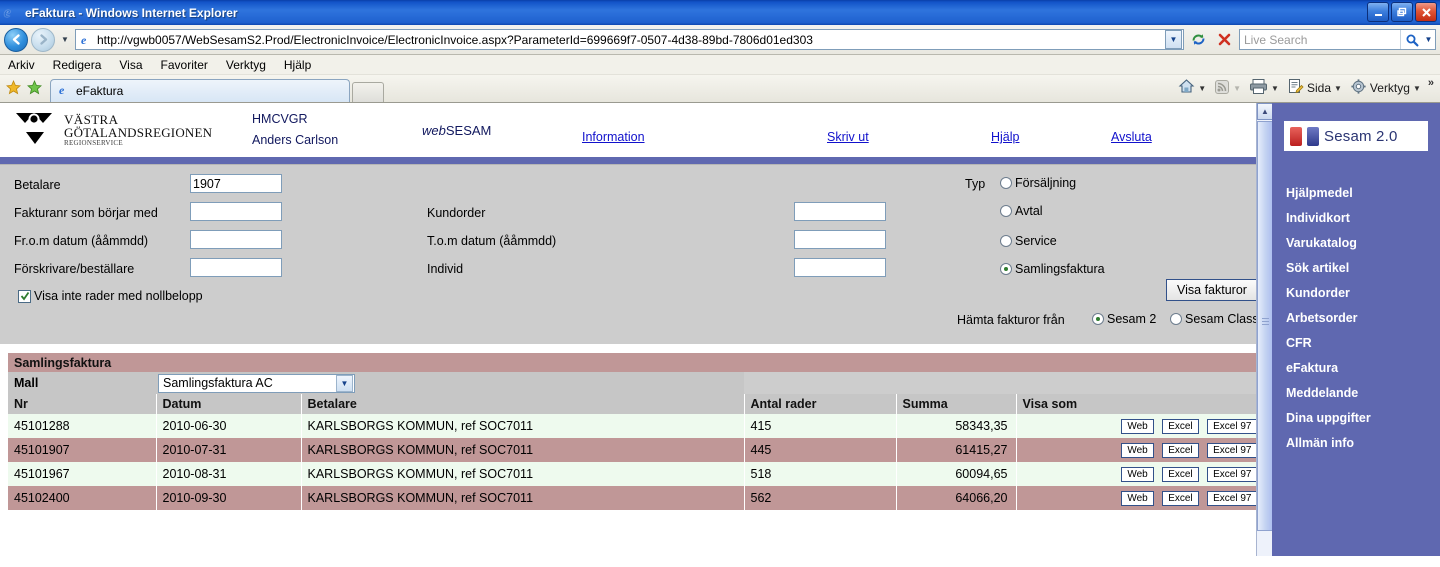 Image resolution: width=1440 pixels, height=567 pixels. What do you see at coordinates (1314, 88) in the screenshot?
I see `page-menu-button: Sida ▼` at bounding box center [1314, 88].